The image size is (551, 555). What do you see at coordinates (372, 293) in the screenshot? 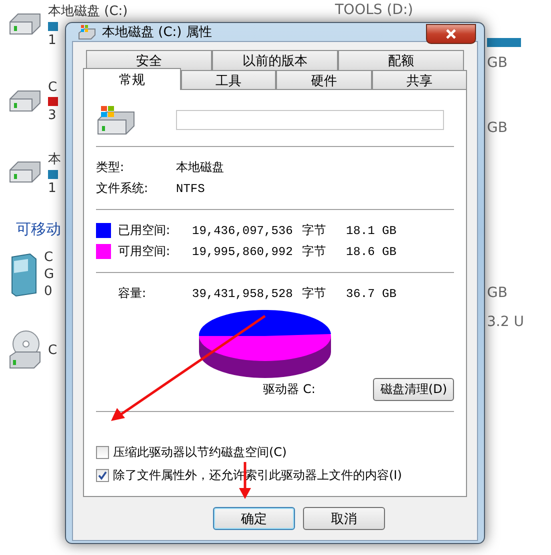
I see `size-value: 36.7 GB` at bounding box center [372, 293].